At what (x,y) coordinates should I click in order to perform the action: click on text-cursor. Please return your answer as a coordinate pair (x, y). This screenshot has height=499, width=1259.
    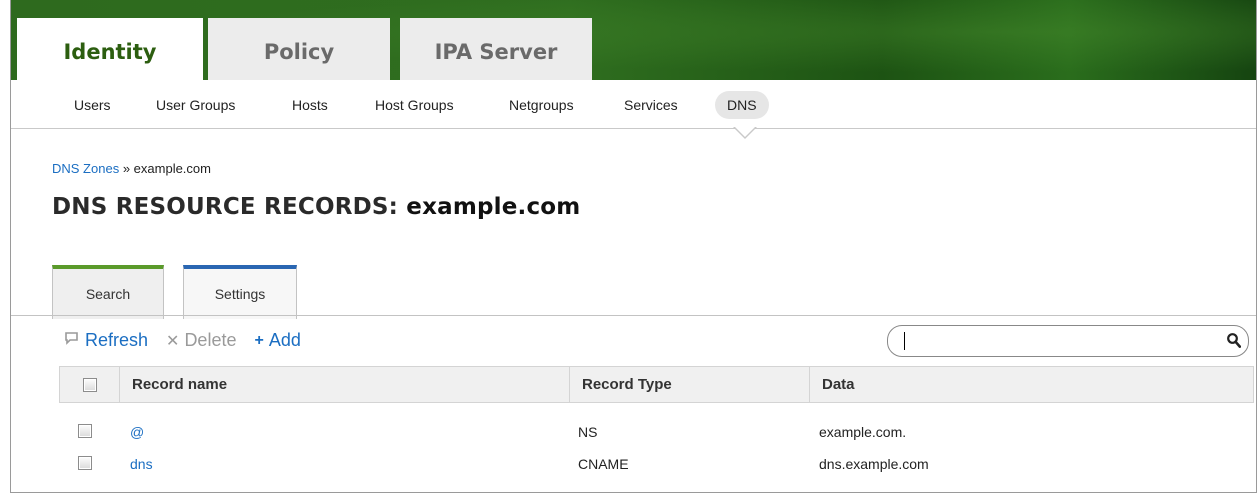
    Looking at the image, I should click on (904, 341).